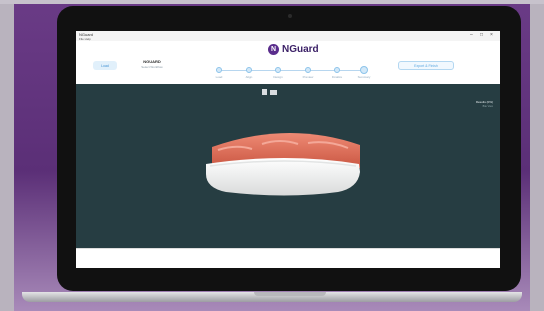 This screenshot has height=311, width=544. I want to click on close-icon: ×, so click(491, 35).